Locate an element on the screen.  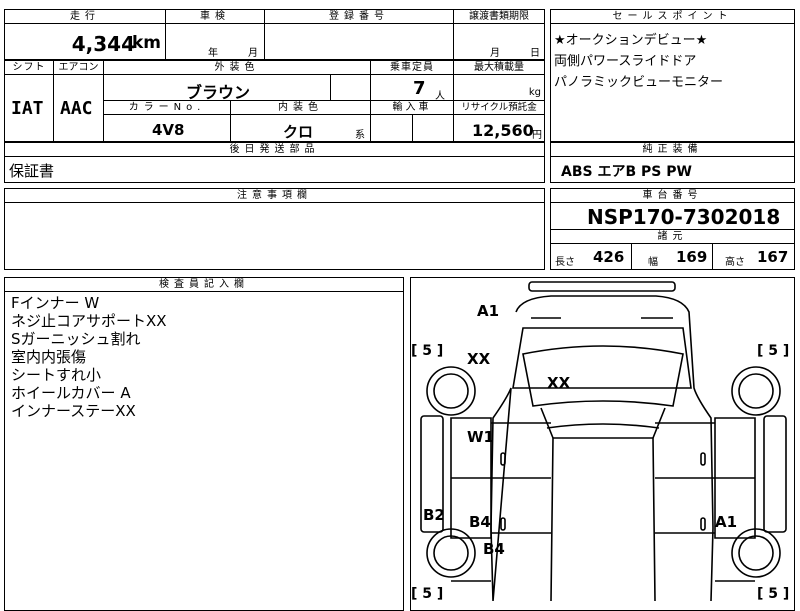
genuine-equipment-header: 純正装備 is located at coordinates (672, 149).